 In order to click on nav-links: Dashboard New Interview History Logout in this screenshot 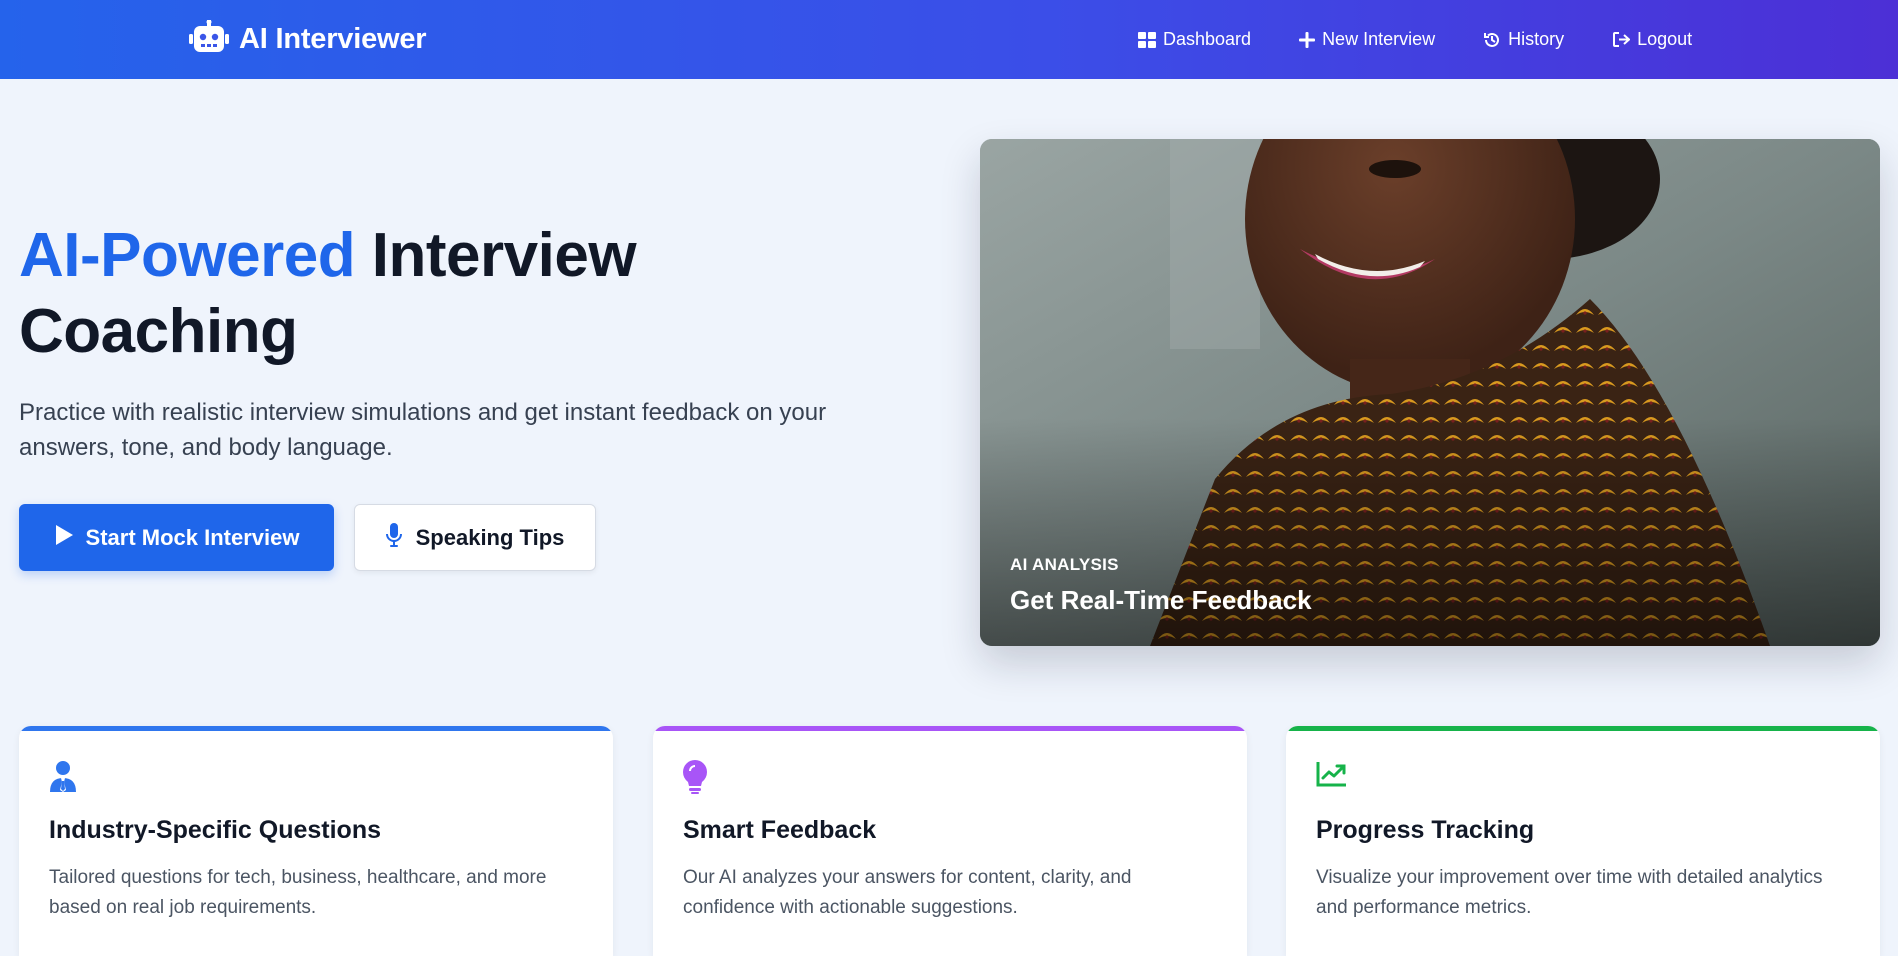, I will do `click(1415, 39)`.